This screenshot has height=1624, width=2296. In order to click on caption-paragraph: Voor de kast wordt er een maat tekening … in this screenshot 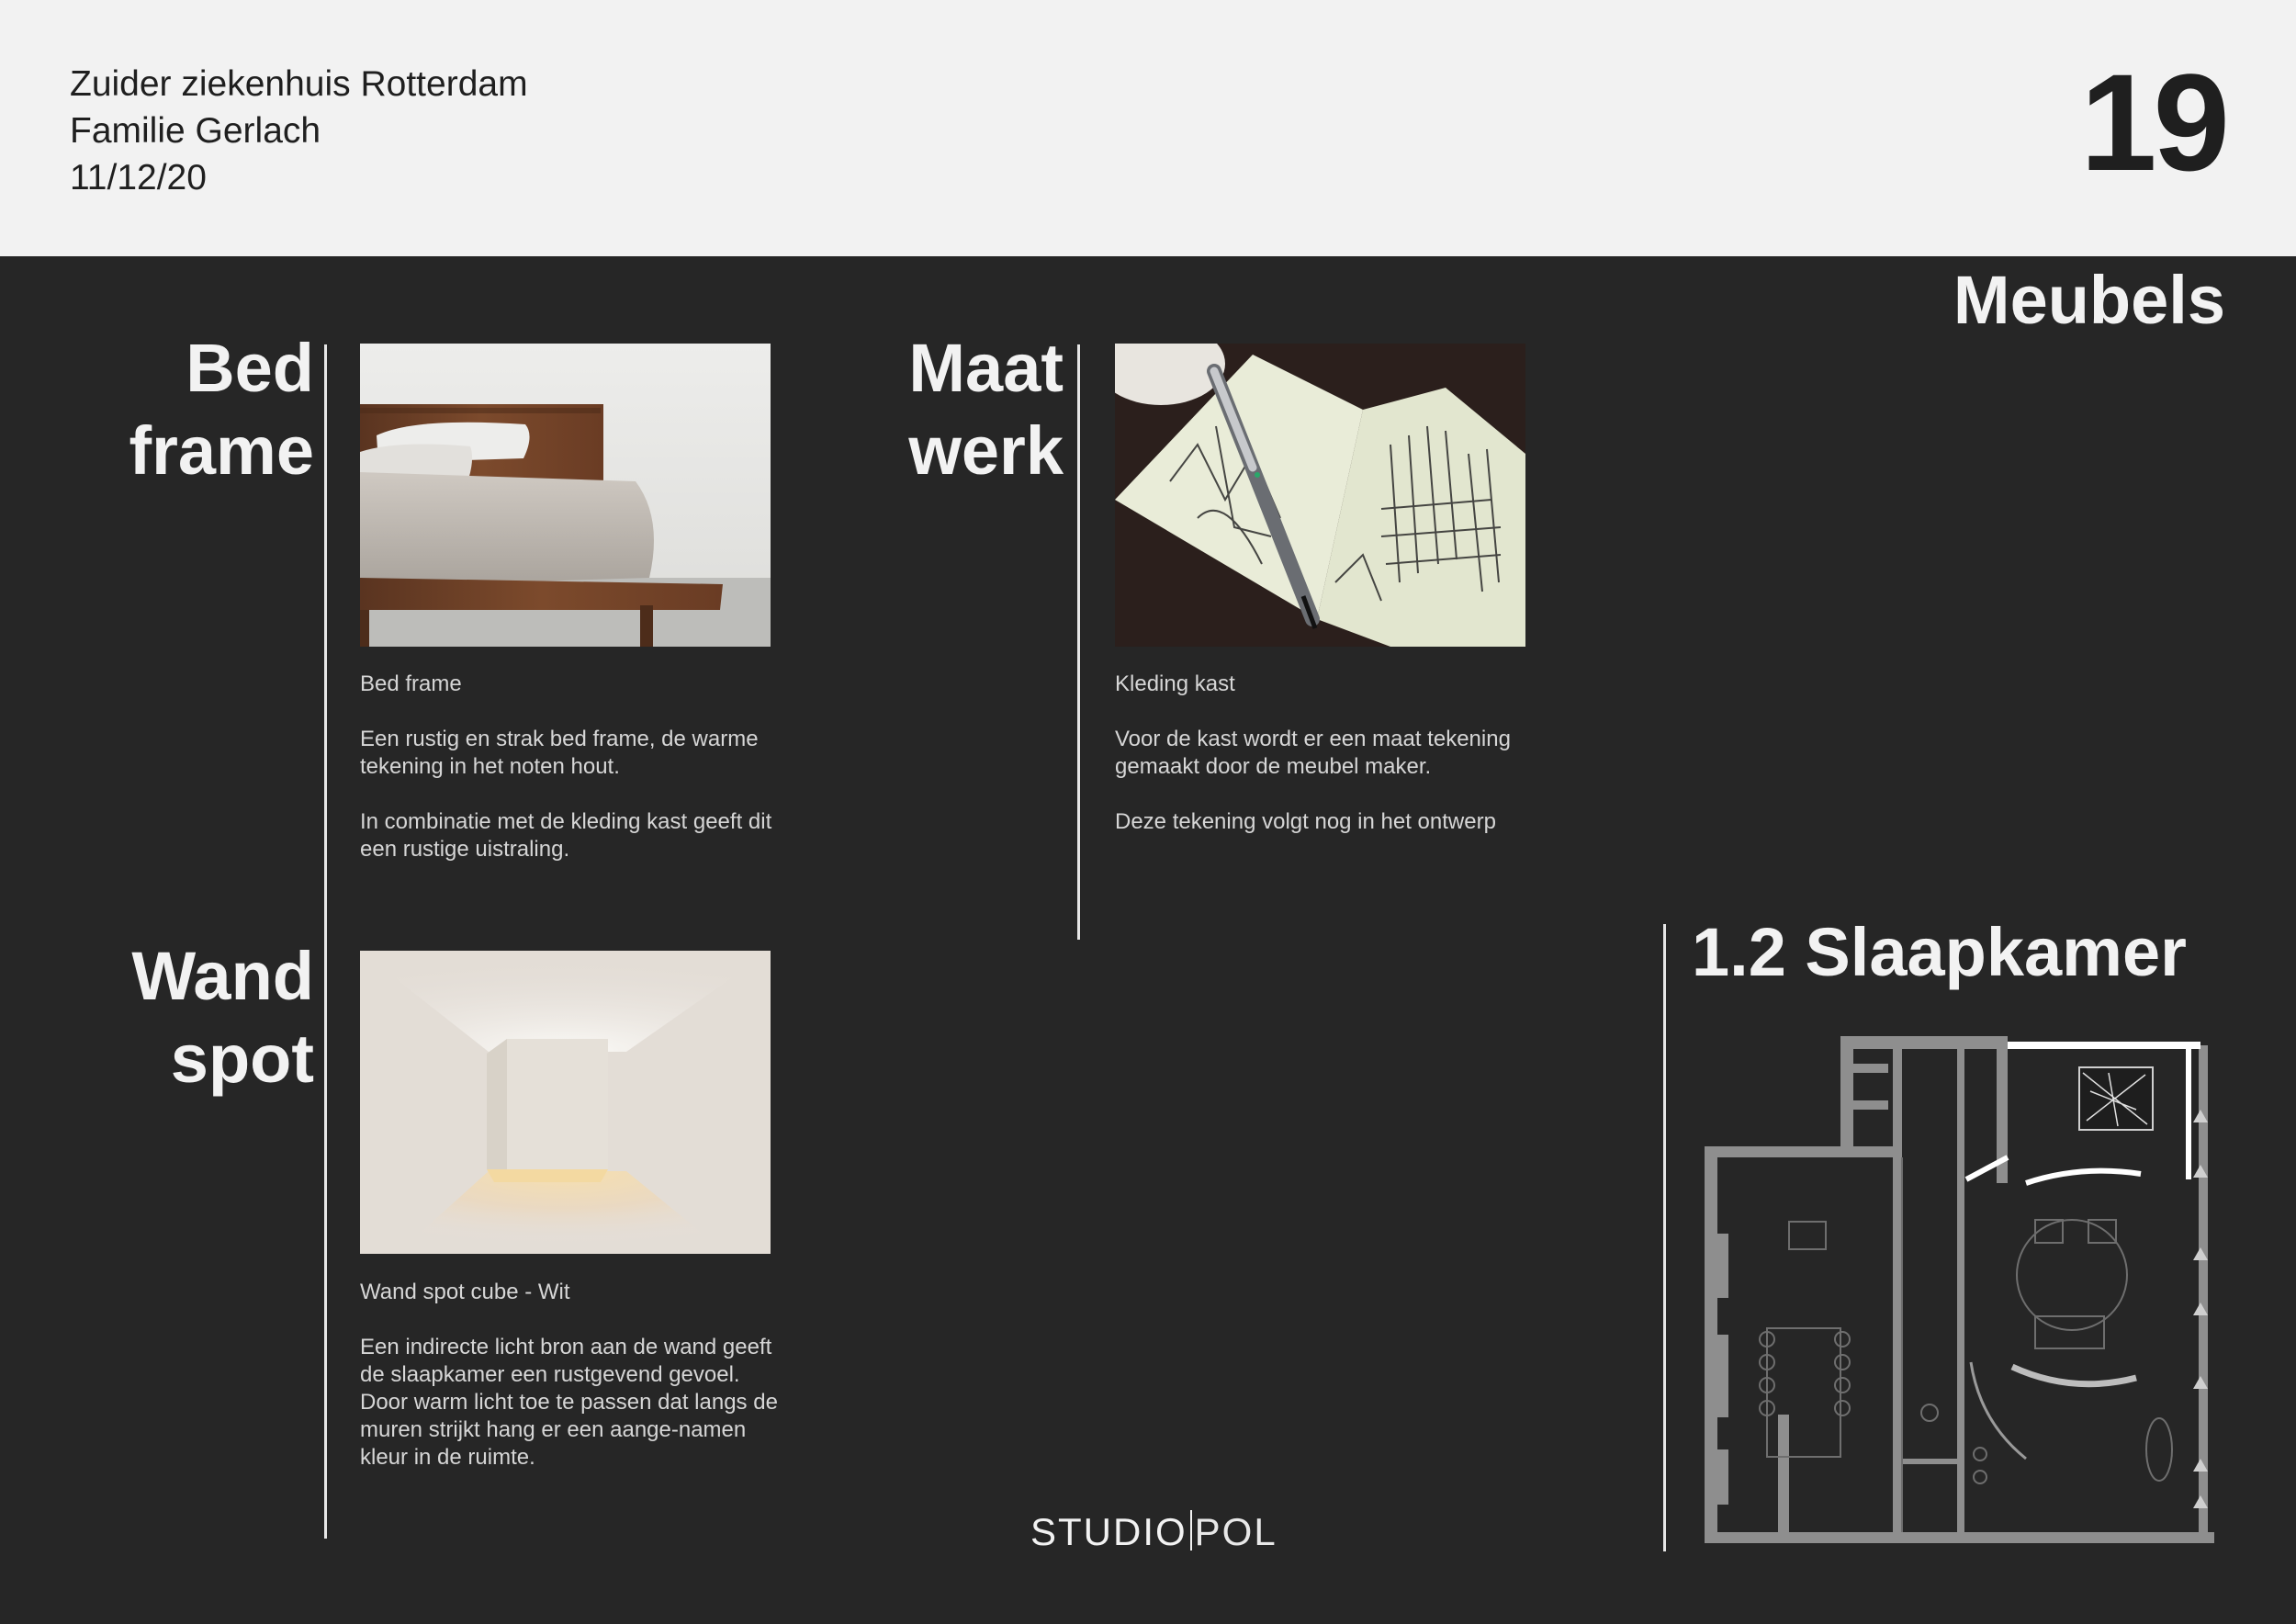, I will do `click(1313, 753)`.